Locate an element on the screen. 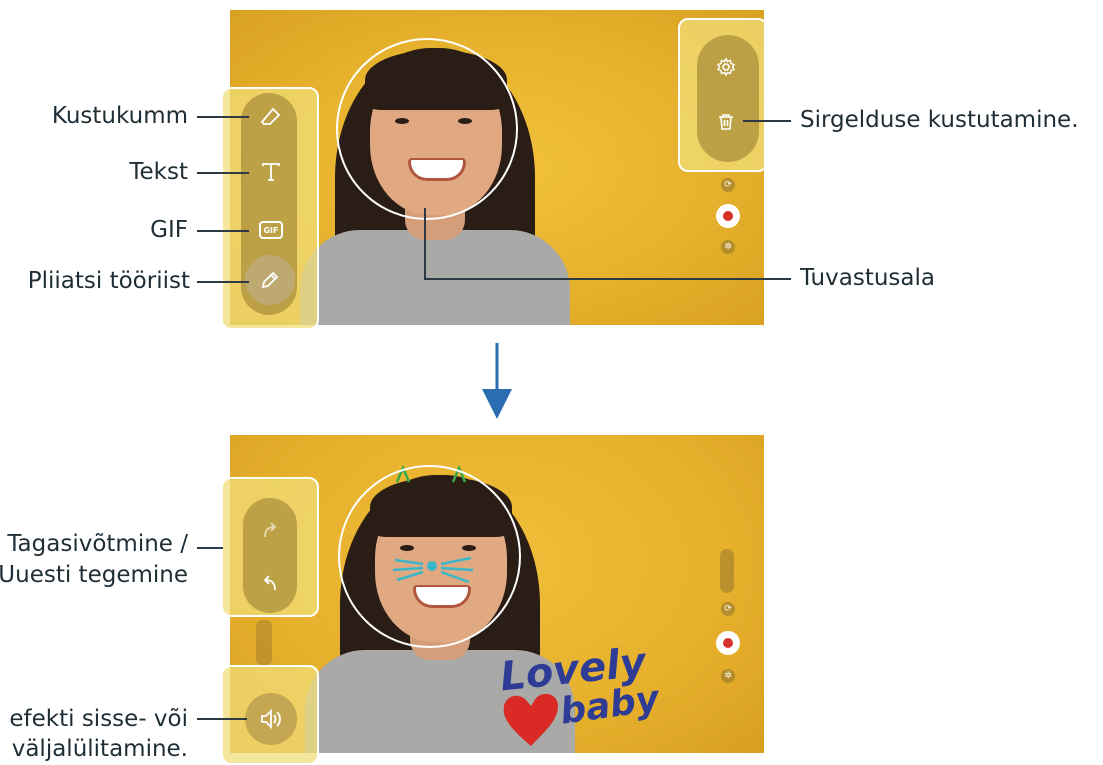 The height and width of the screenshot is (765, 1103). detection-area-circle-bottom is located at coordinates (429, 556).